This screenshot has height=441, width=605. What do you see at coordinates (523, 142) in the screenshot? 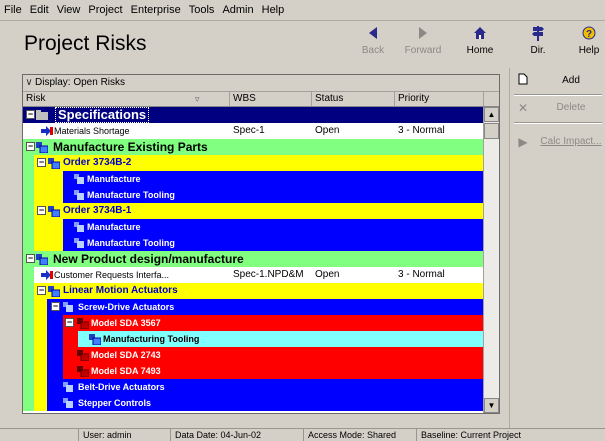
I see `play-arrow-icon: ▶` at bounding box center [523, 142].